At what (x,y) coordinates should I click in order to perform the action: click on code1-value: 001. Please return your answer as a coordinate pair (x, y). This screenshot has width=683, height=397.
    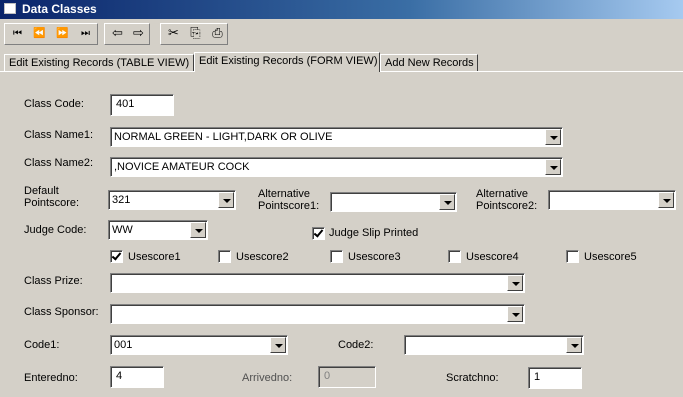
    Looking at the image, I should click on (123, 345).